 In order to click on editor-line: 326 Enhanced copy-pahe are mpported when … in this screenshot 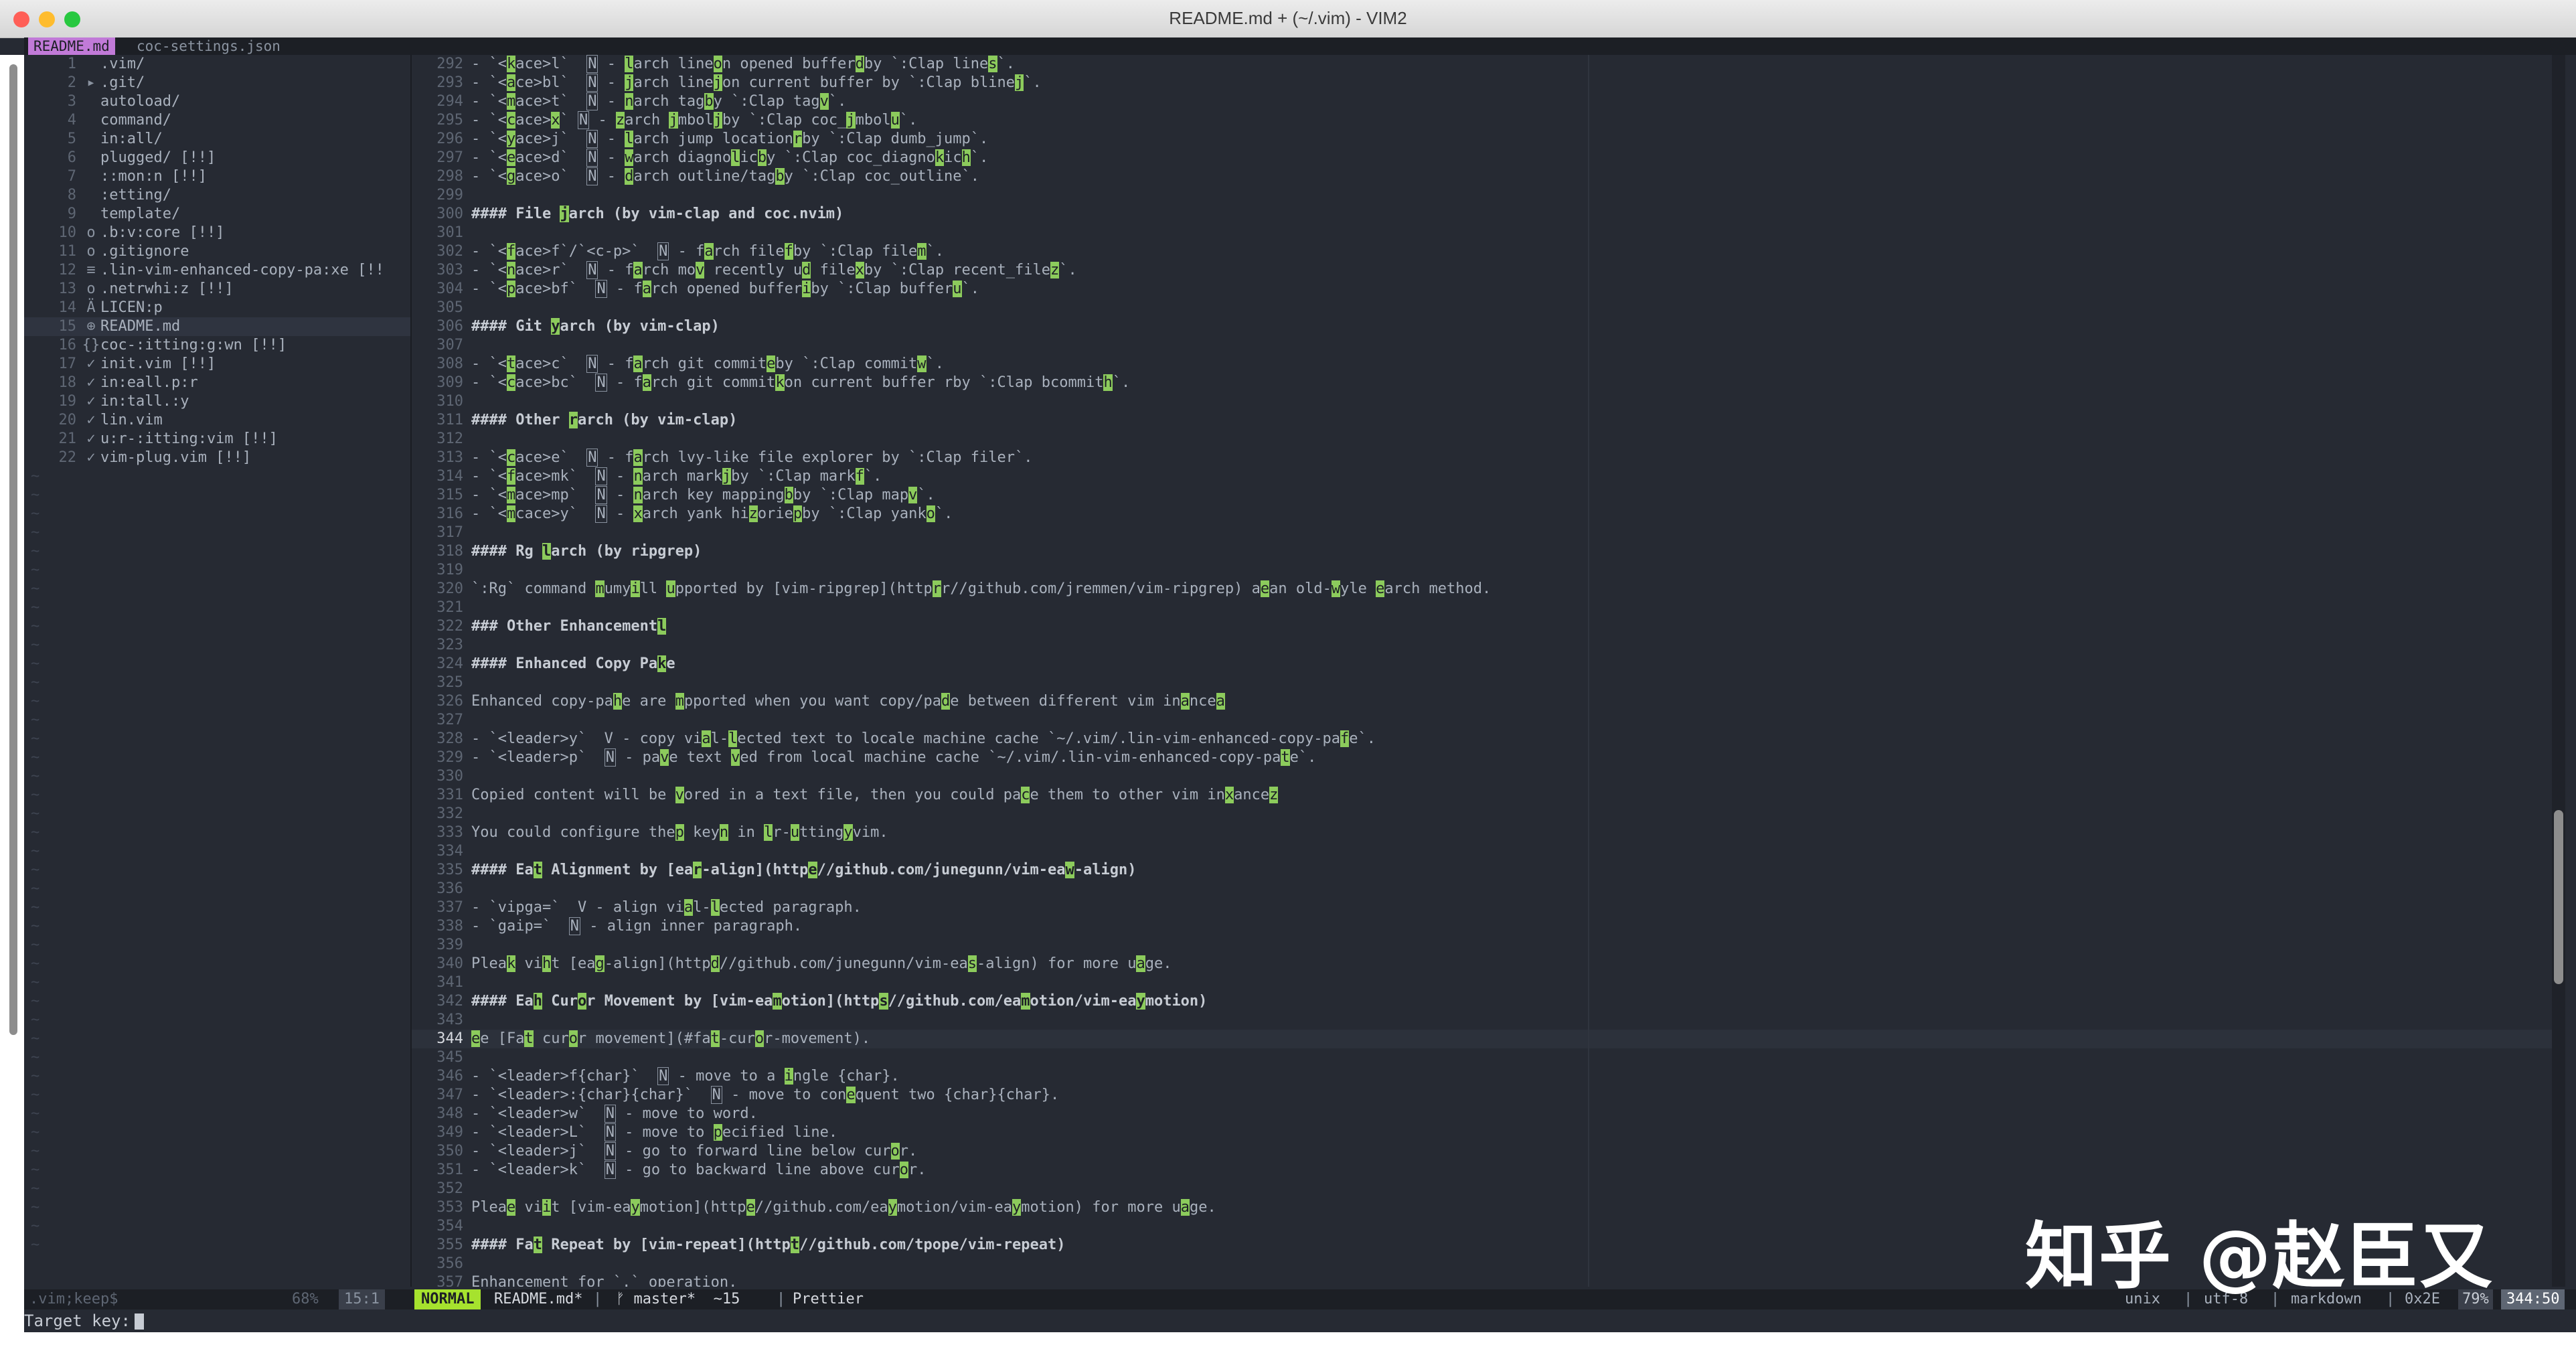, I will do `click(1483, 701)`.